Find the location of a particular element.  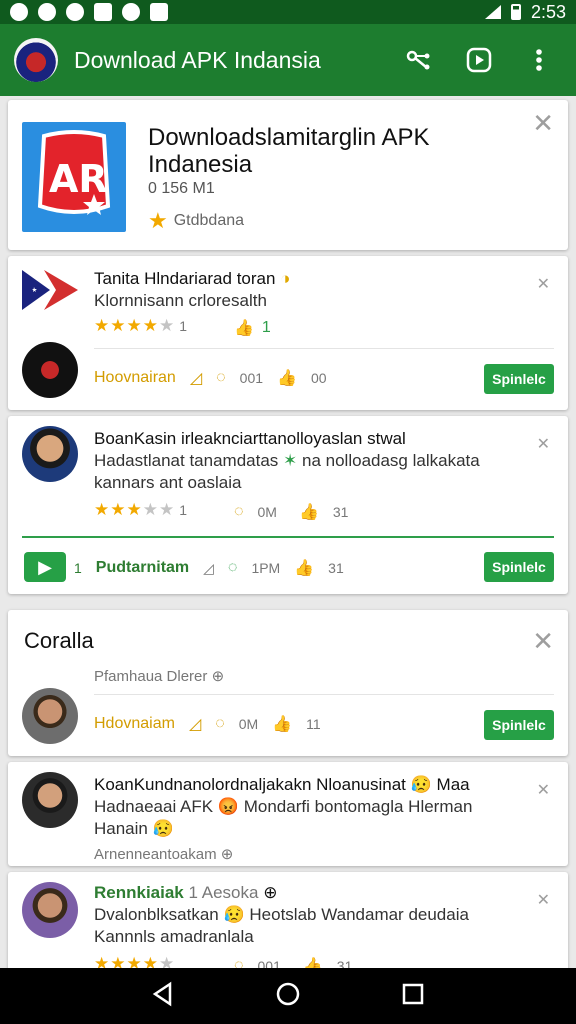

apk-app-icon: AR is located at coordinates (74, 177).